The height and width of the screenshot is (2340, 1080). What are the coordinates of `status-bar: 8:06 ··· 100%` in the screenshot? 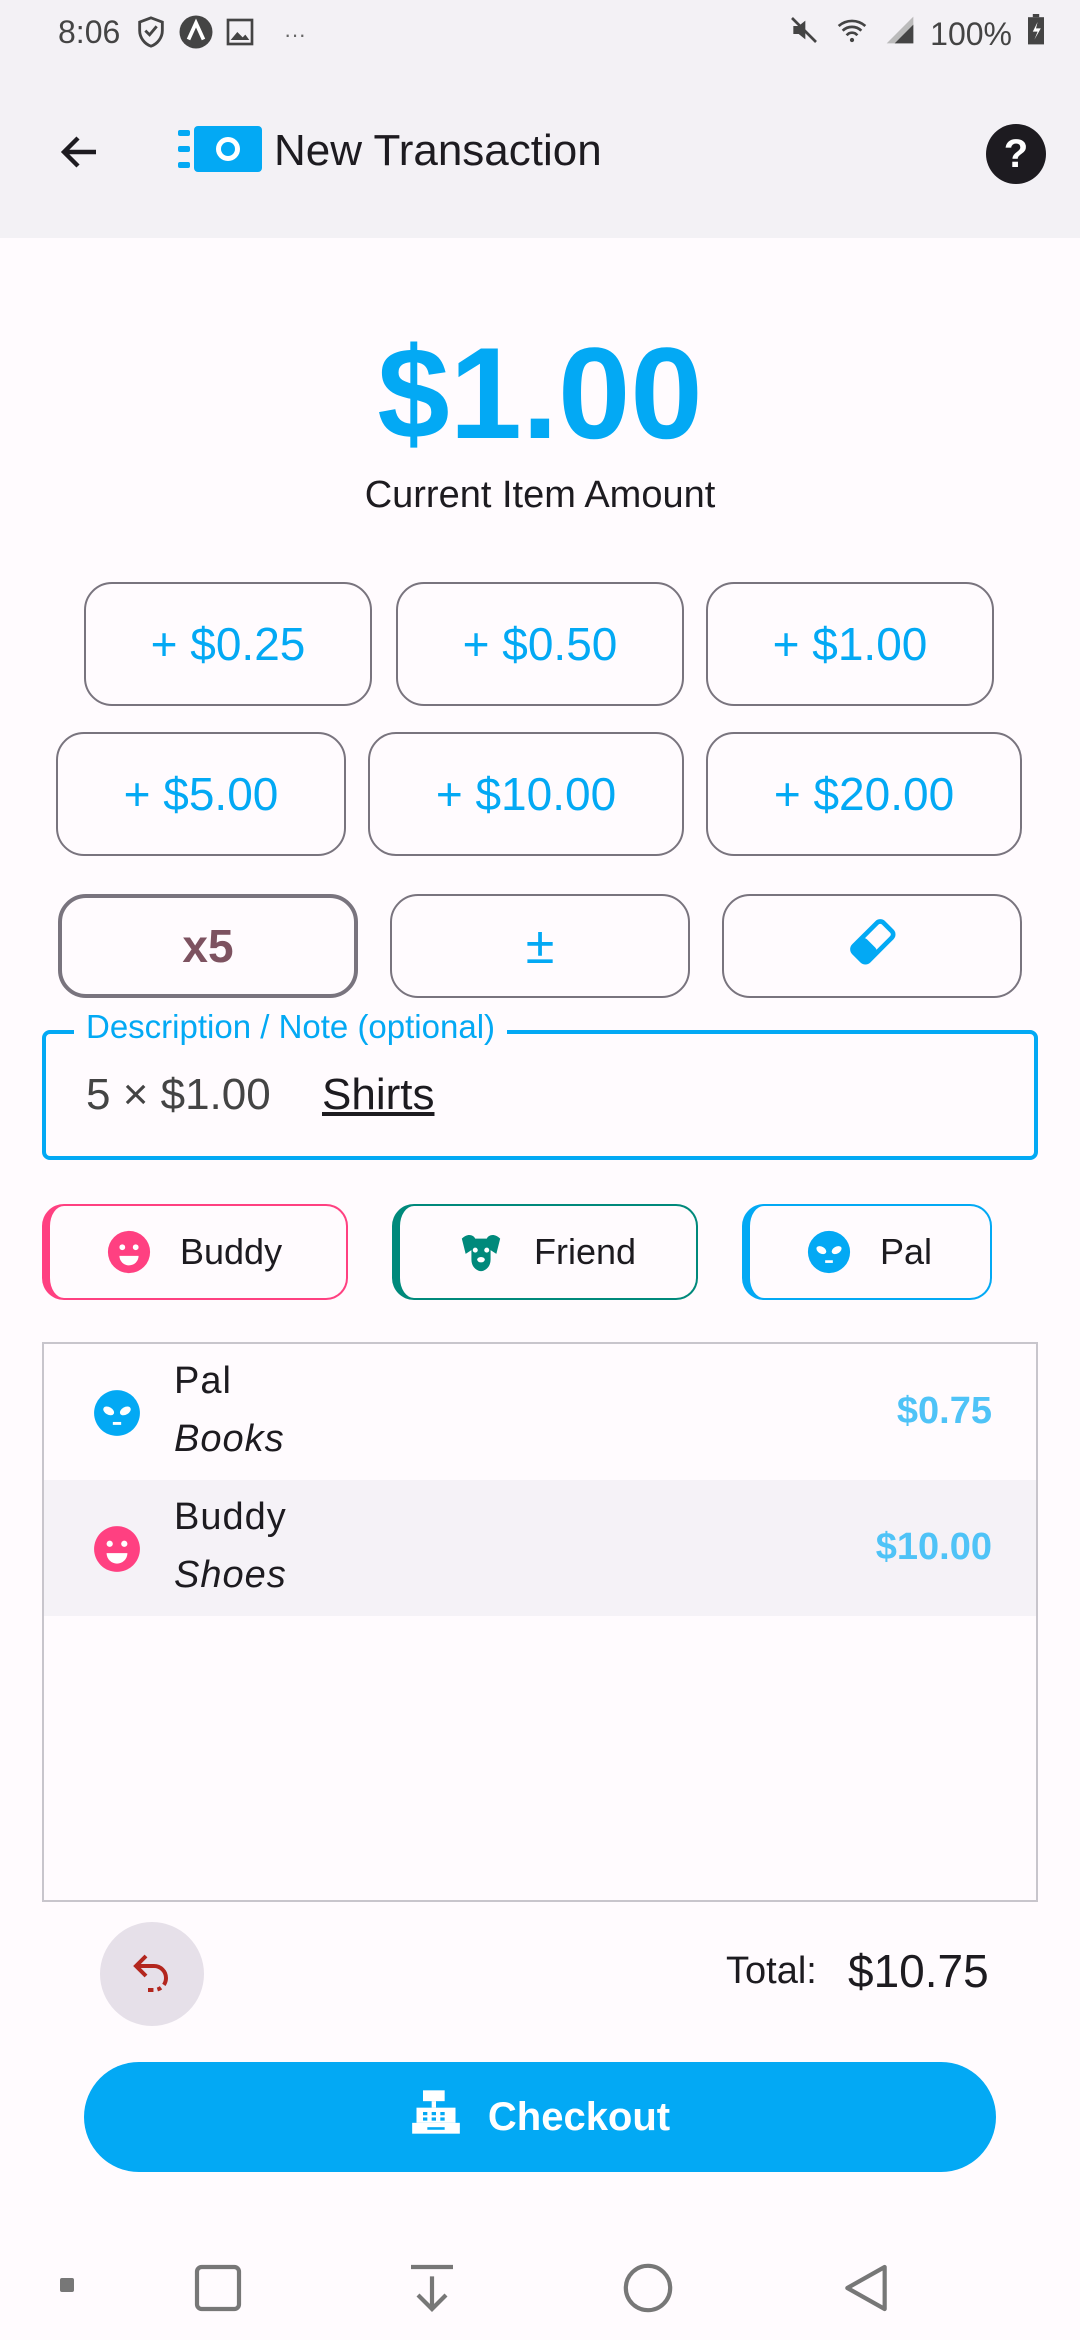 It's located at (540, 34).